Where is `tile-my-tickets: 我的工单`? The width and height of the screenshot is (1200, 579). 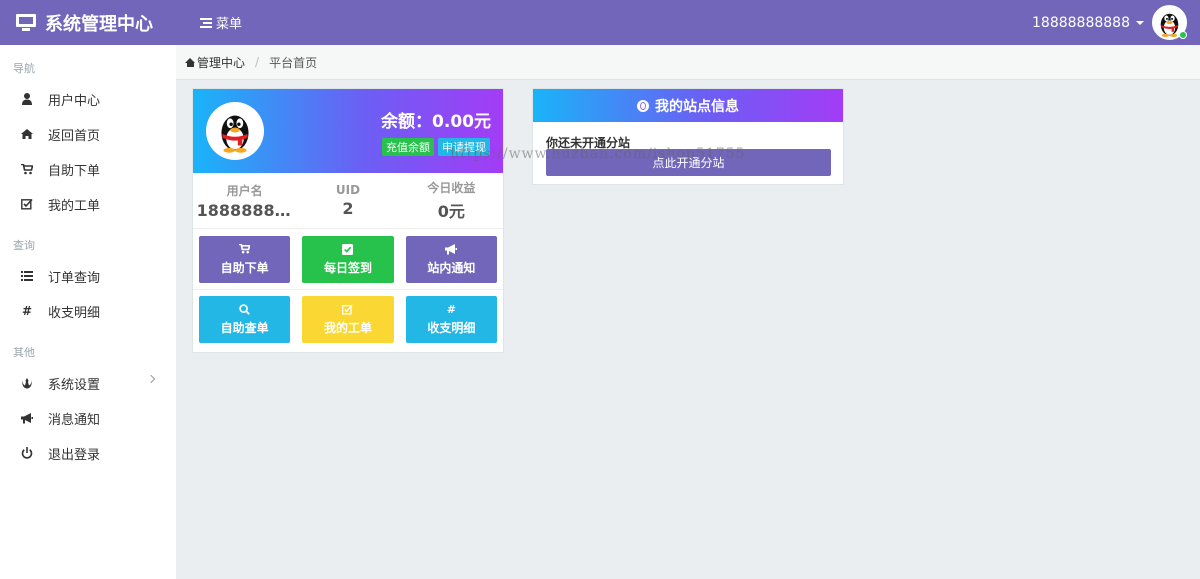
tile-my-tickets: 我的工单 is located at coordinates (348, 319).